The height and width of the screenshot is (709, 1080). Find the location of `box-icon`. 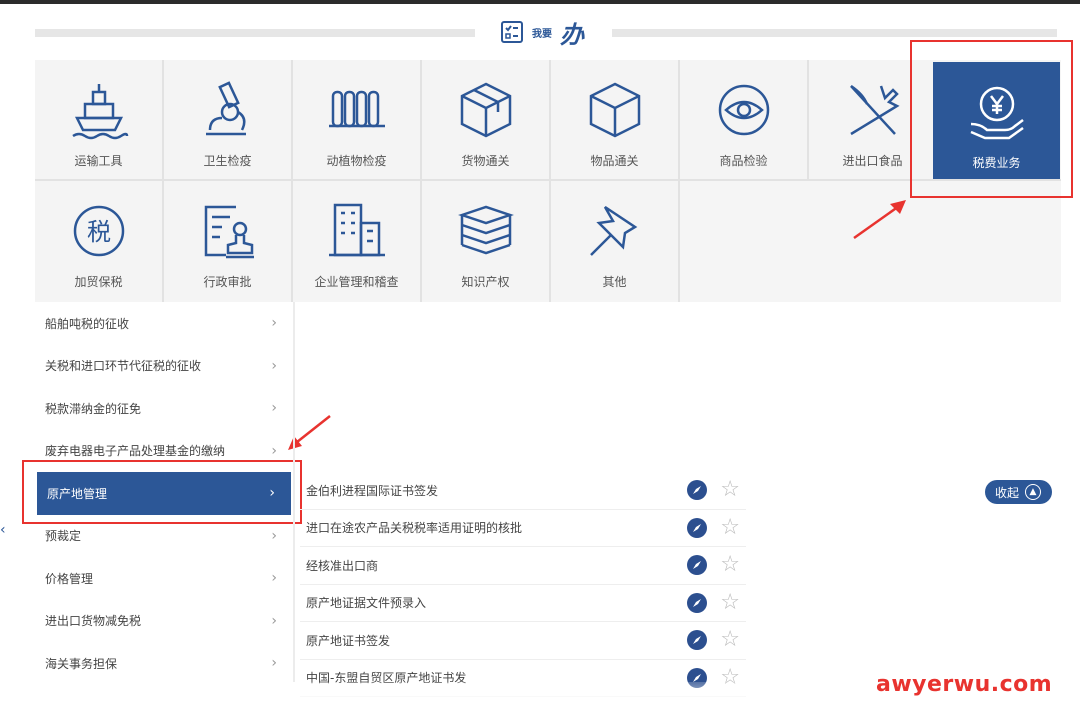

box-icon is located at coordinates (614, 110).